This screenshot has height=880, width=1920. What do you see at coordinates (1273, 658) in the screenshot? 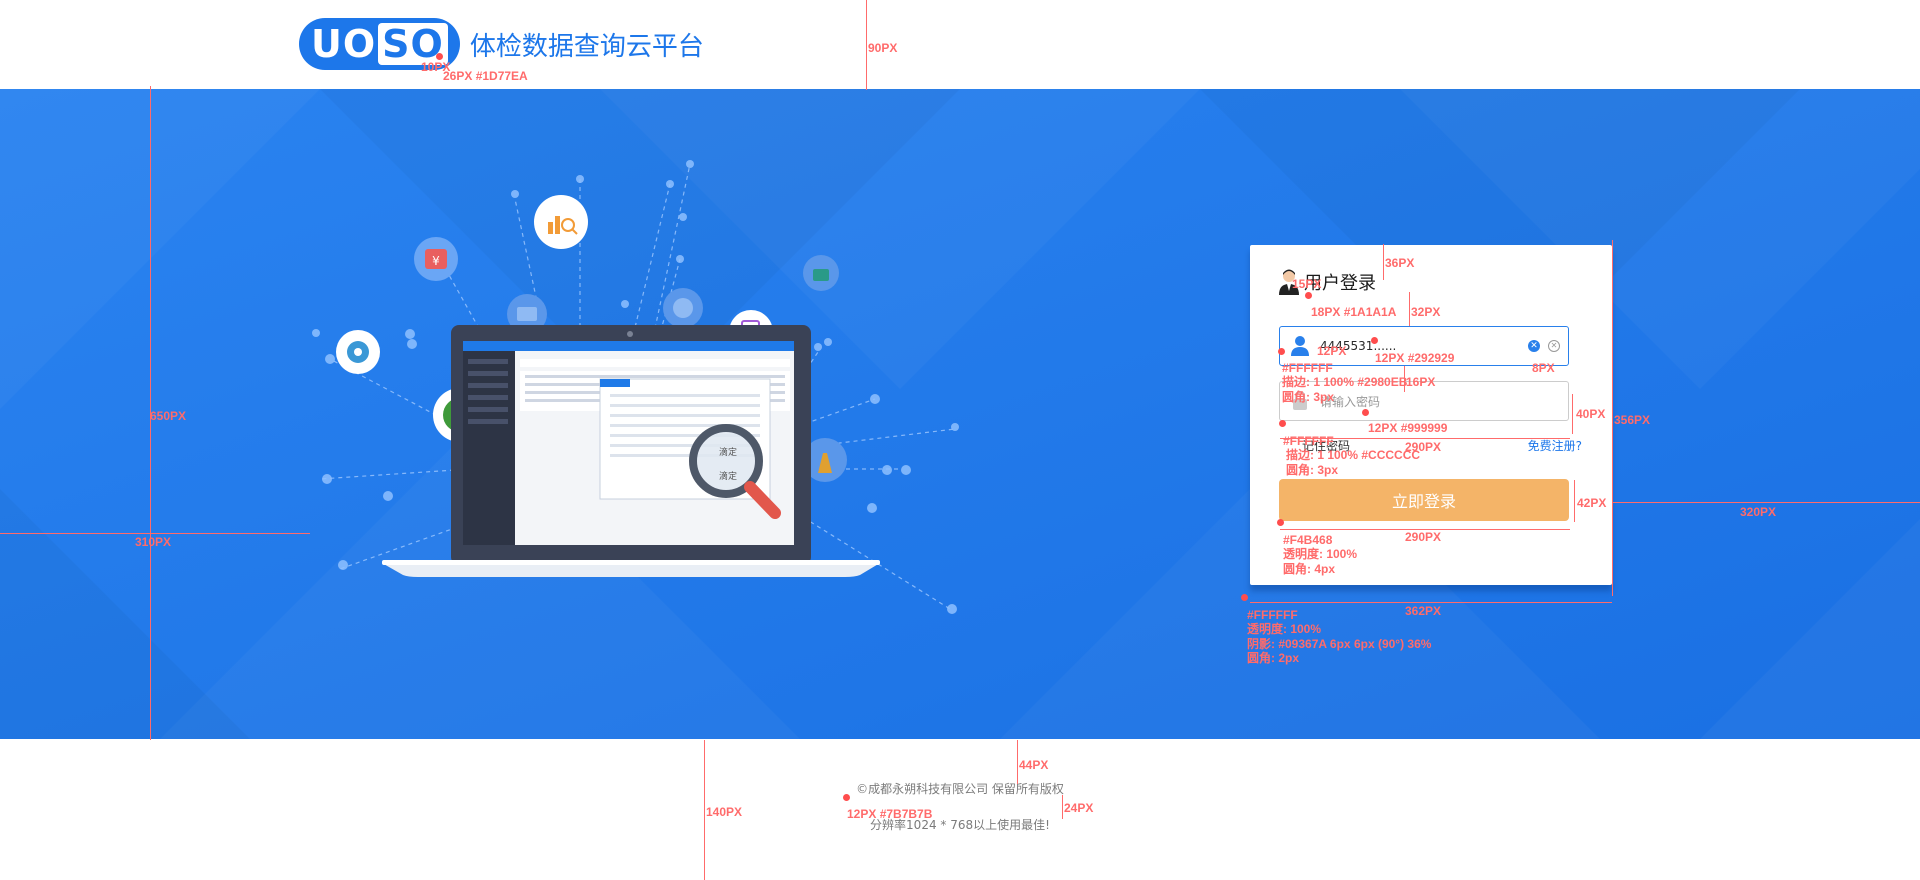
I see `annotation-card-radius: 圆角: 2px` at bounding box center [1273, 658].